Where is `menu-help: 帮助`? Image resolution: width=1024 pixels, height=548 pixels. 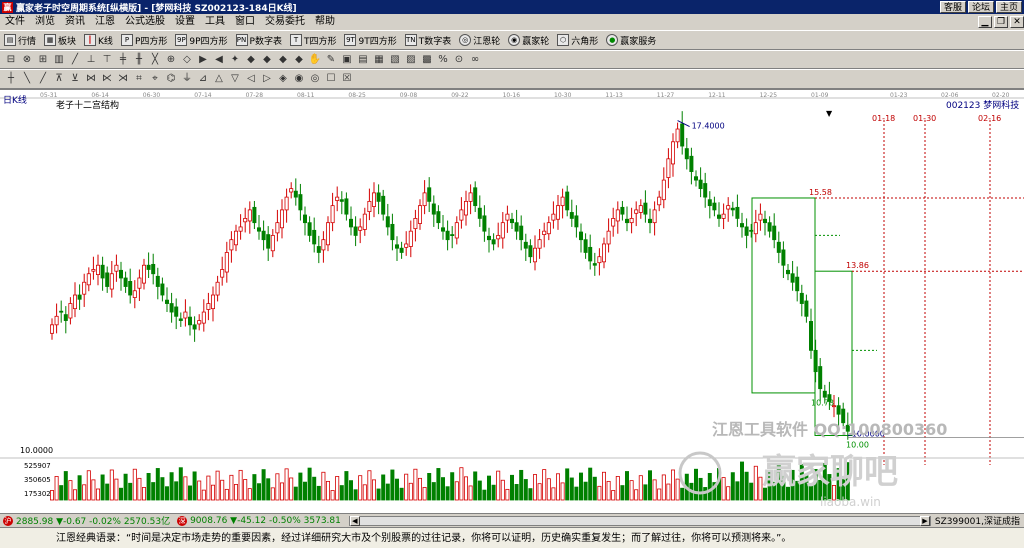 menu-help: 帮助 is located at coordinates (325, 22).